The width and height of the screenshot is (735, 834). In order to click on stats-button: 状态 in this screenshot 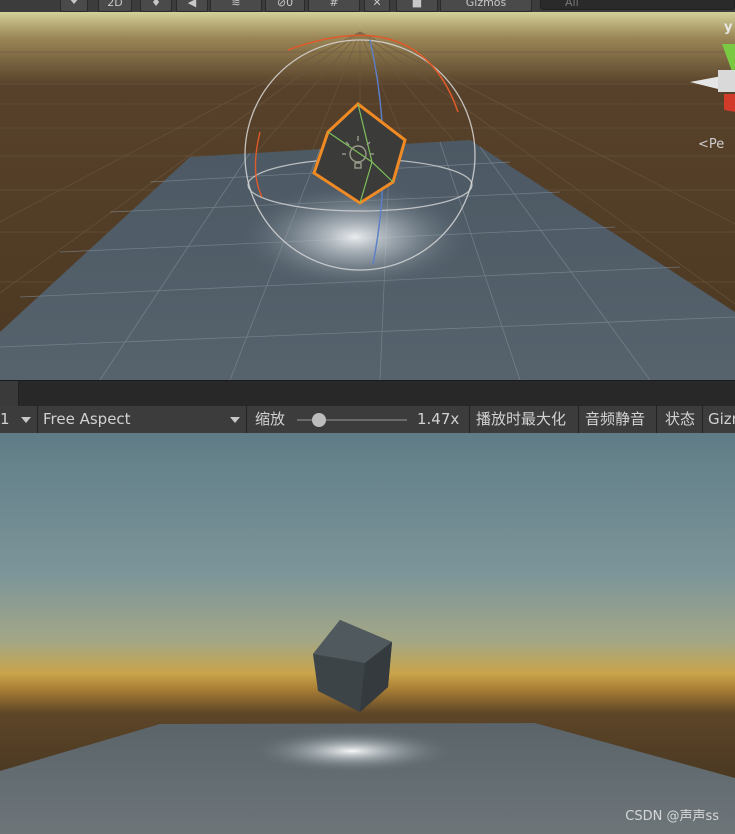, I will do `click(680, 419)`.